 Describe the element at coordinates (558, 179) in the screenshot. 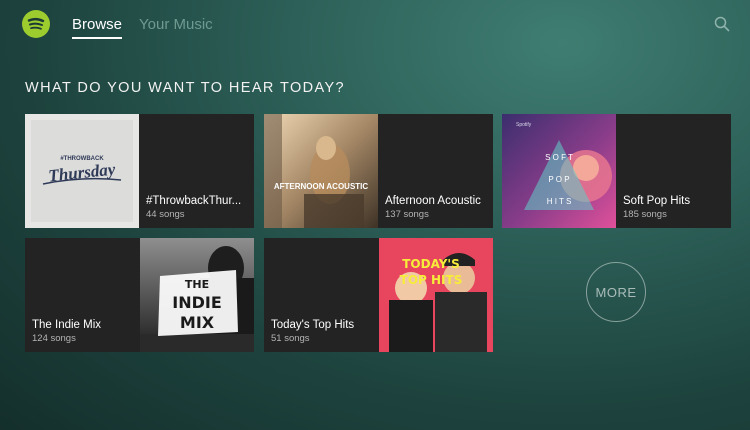

I see `art-label-pop: P O P` at that location.